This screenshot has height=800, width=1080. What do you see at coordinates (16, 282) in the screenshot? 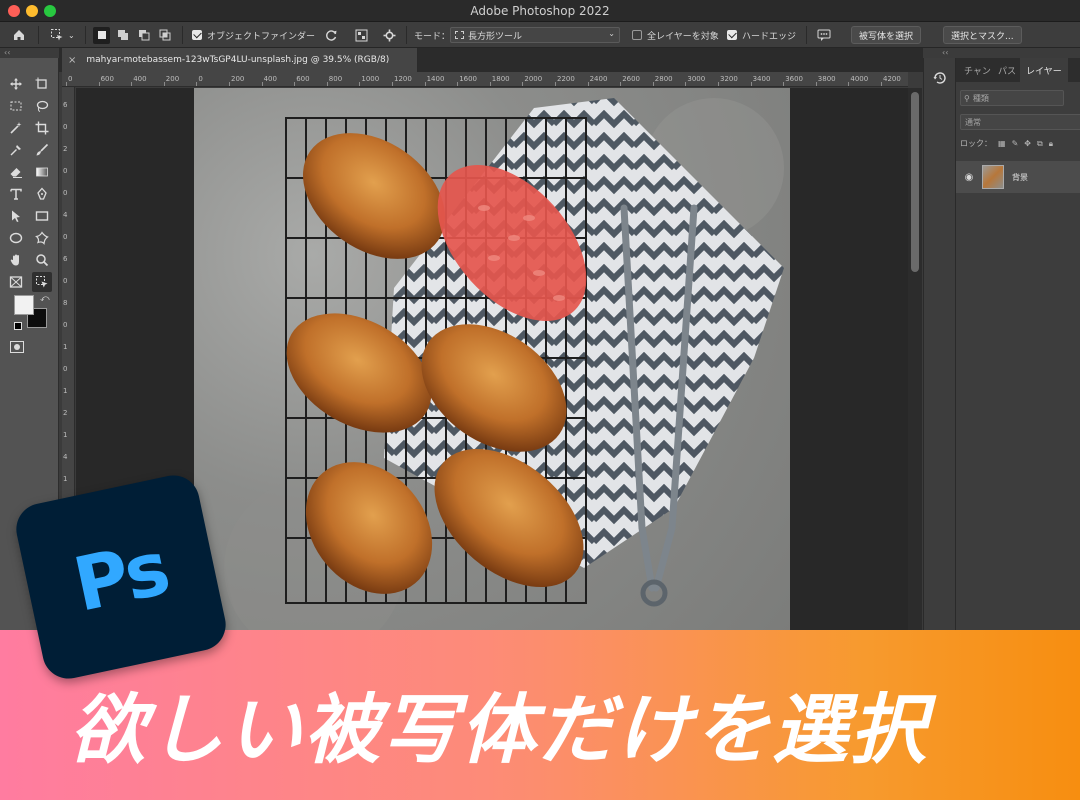
I see `frame-icon` at bounding box center [16, 282].